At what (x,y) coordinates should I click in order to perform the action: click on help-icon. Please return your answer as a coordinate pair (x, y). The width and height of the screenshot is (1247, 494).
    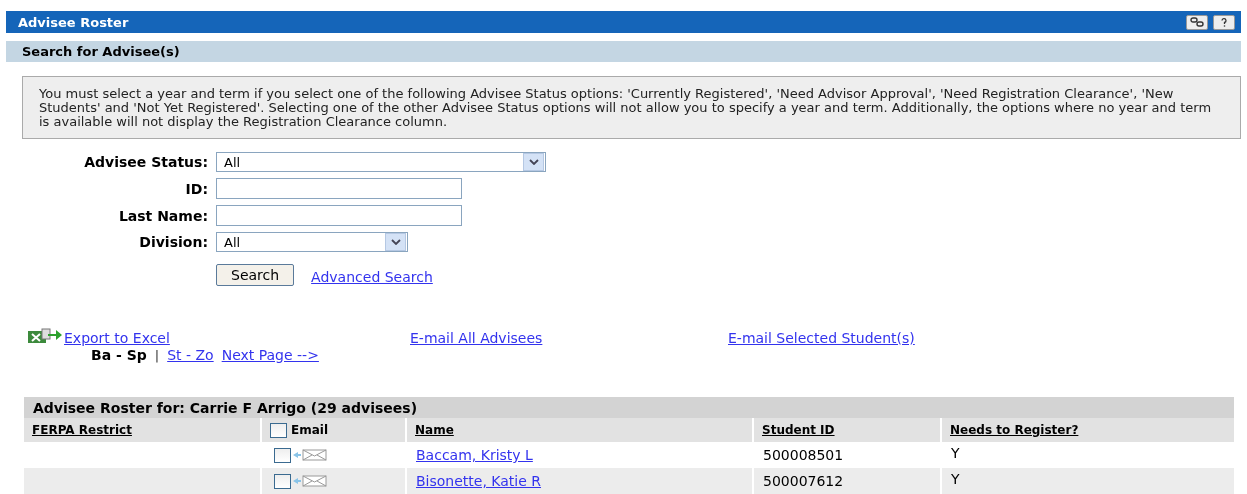
    Looking at the image, I should click on (1224, 22).